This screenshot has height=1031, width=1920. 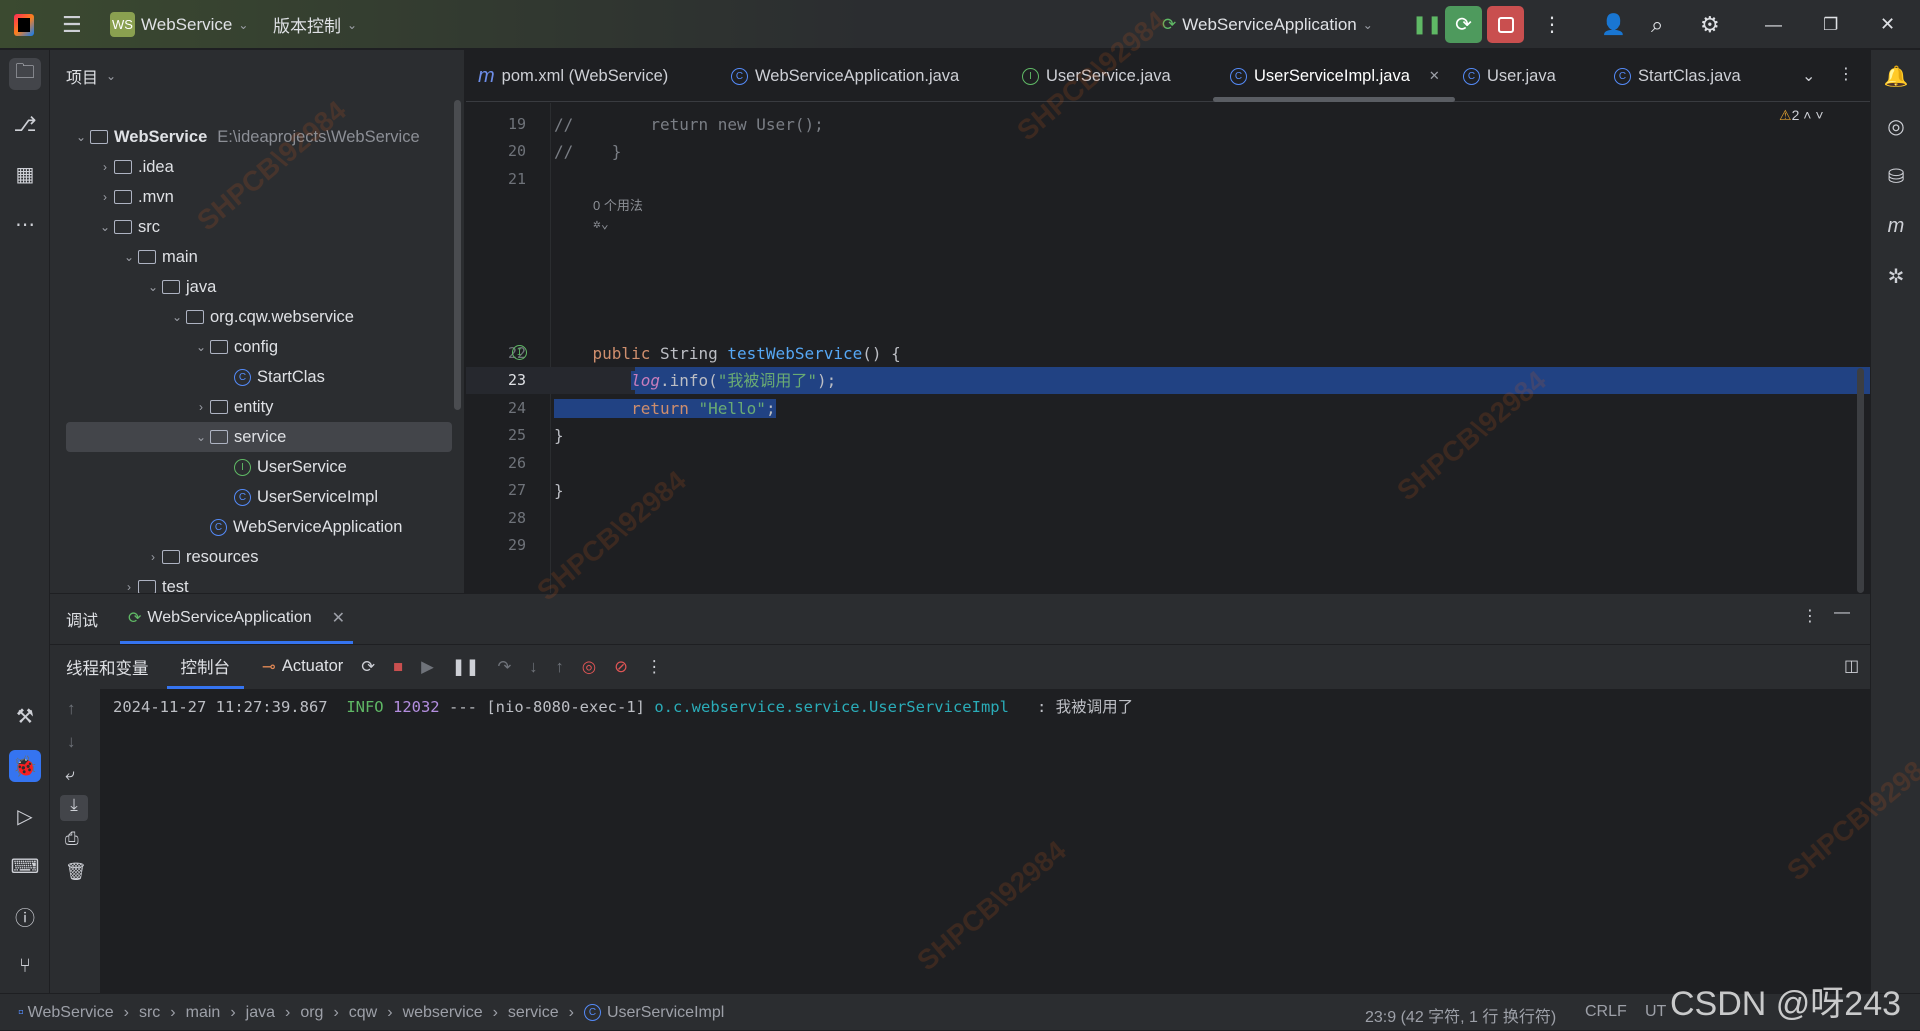 I want to click on tree-item: › .idea, so click(x=259, y=167).